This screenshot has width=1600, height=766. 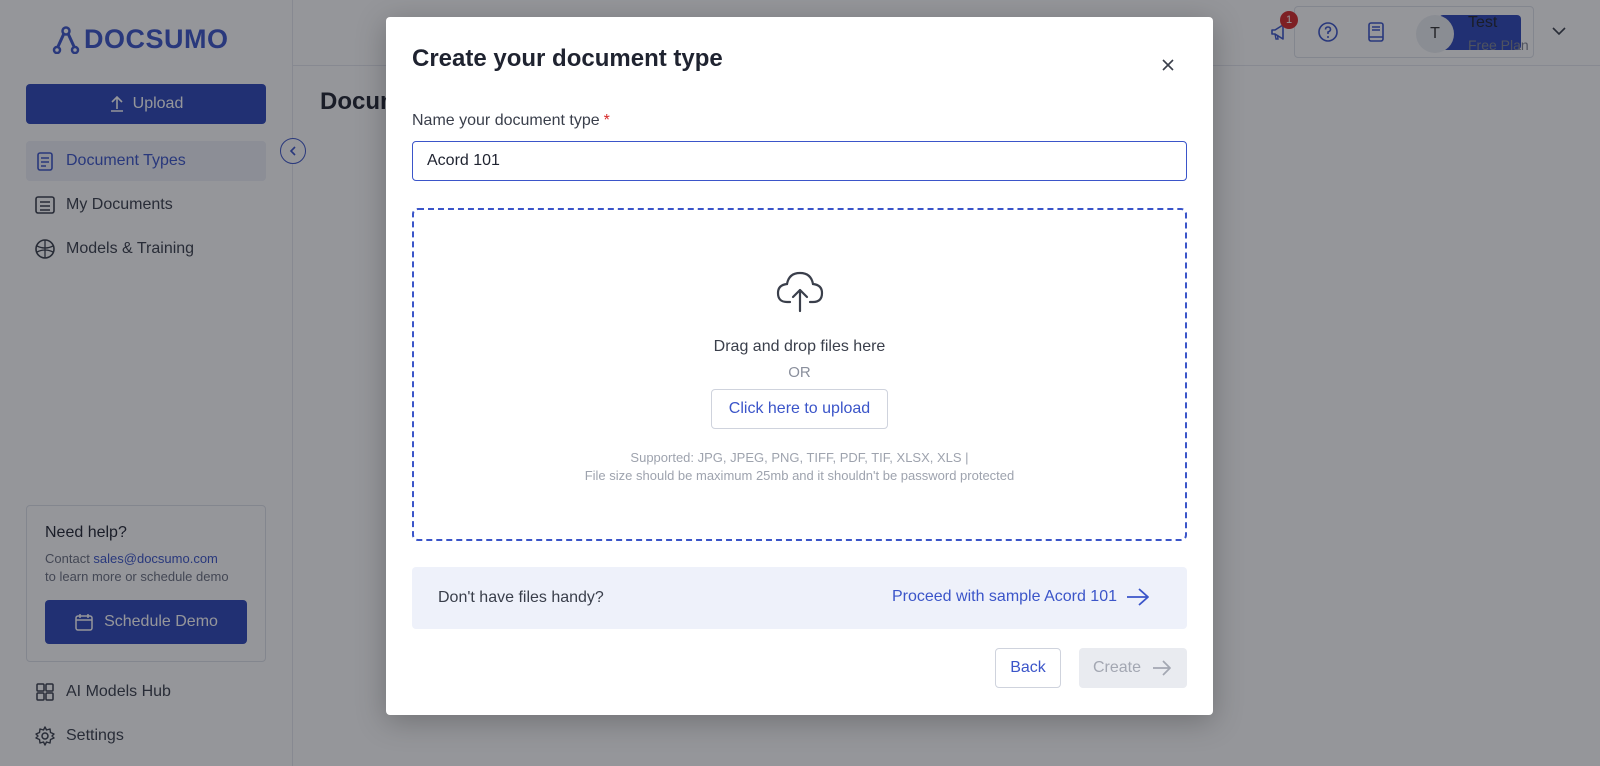 What do you see at coordinates (1117, 667) in the screenshot?
I see `create-button-label: Create` at bounding box center [1117, 667].